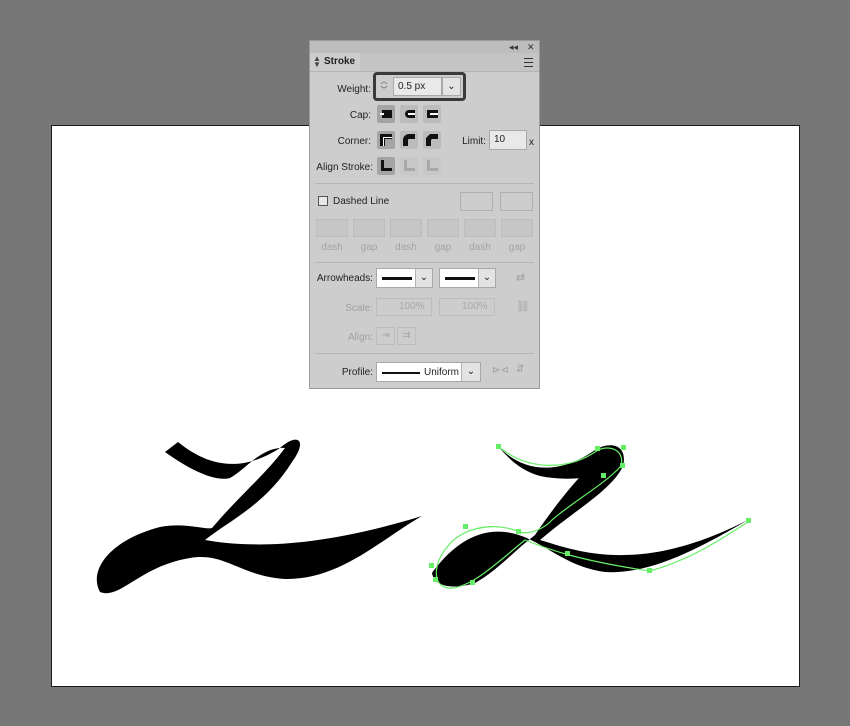 This screenshot has width=850, height=726. I want to click on double-chevron-left-icon: ◂◂, so click(513, 47).